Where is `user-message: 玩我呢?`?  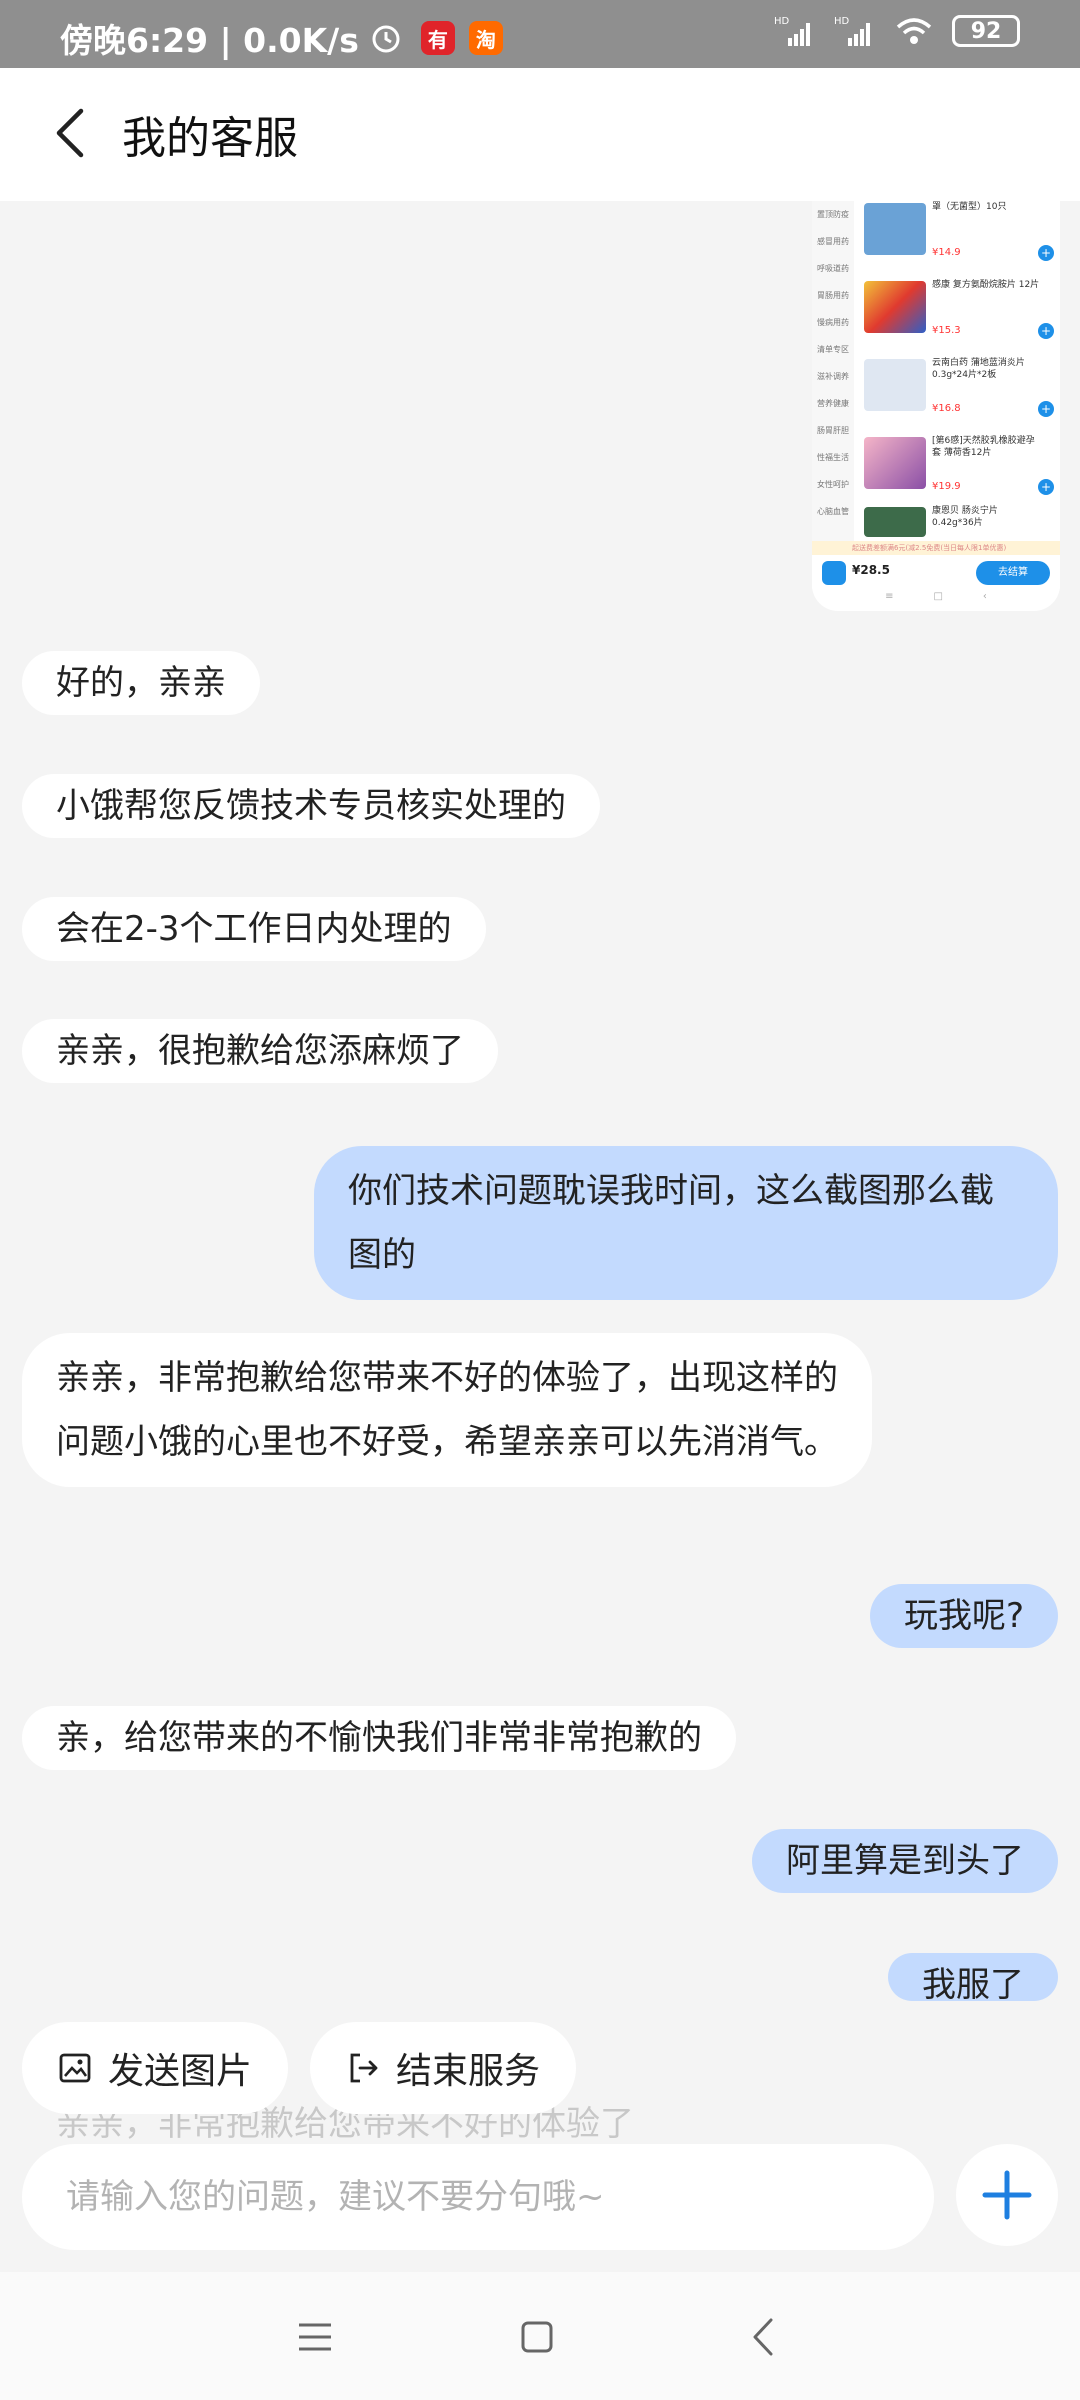
user-message: 玩我呢? is located at coordinates (963, 1616).